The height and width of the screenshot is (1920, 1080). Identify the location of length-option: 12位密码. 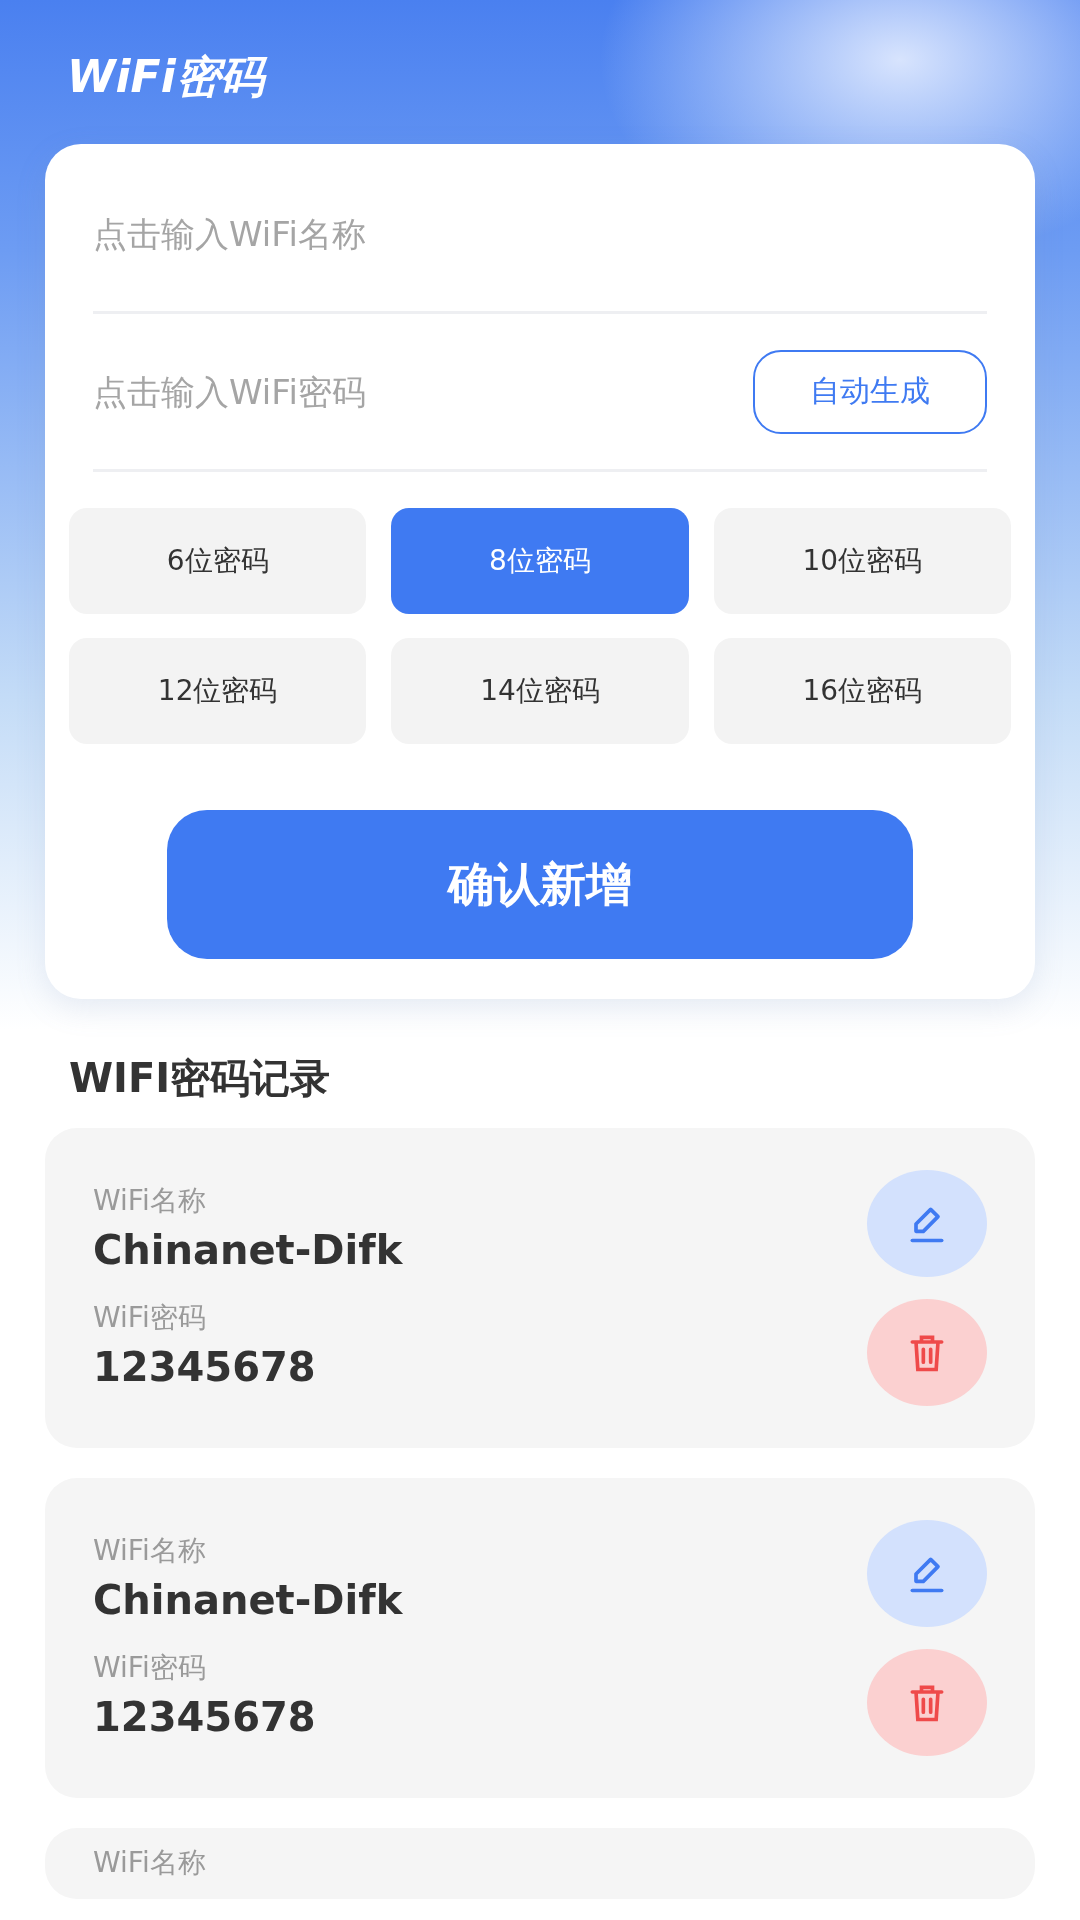
(218, 691).